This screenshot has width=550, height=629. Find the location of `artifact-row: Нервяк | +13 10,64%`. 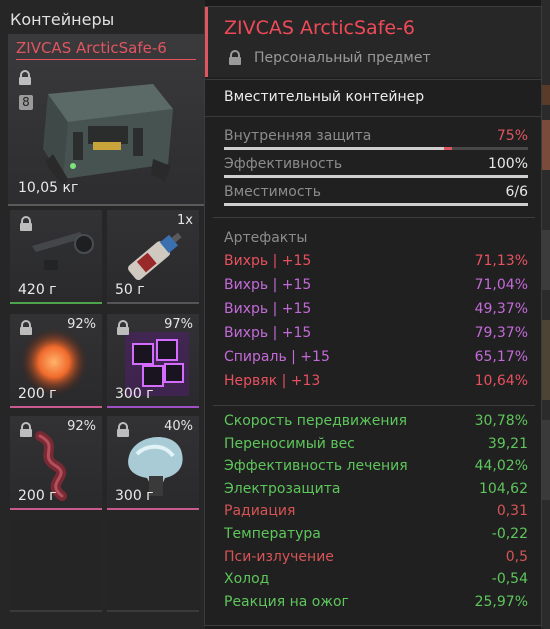

artifact-row: Нервяк | +13 10,64% is located at coordinates (376, 383).